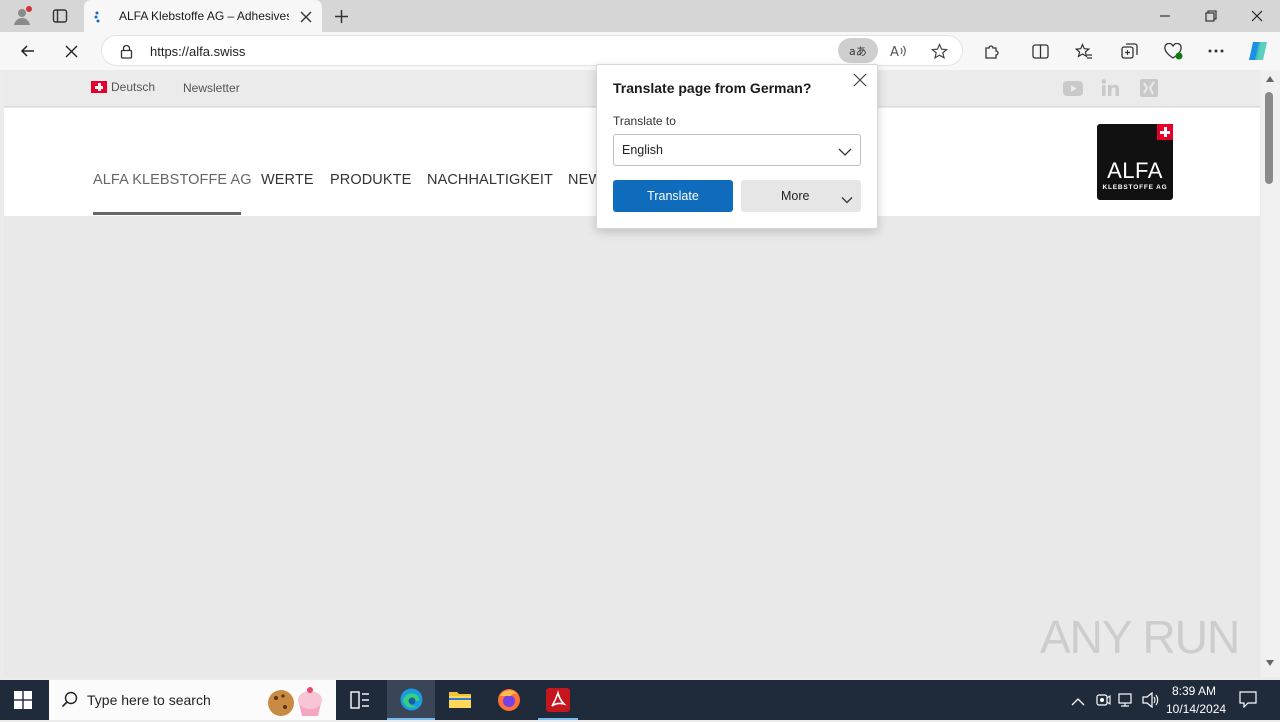 Image resolution: width=1280 pixels, height=722 pixels. Describe the element at coordinates (198, 51) in the screenshot. I see `url-text: https://alfa.swiss` at that location.